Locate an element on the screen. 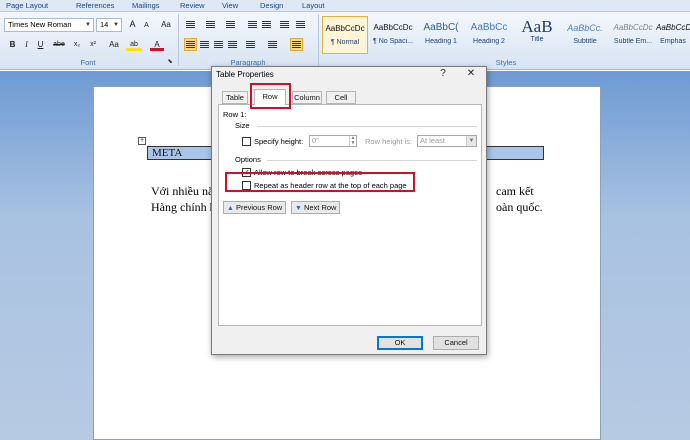  tab-view: View is located at coordinates (230, 5).